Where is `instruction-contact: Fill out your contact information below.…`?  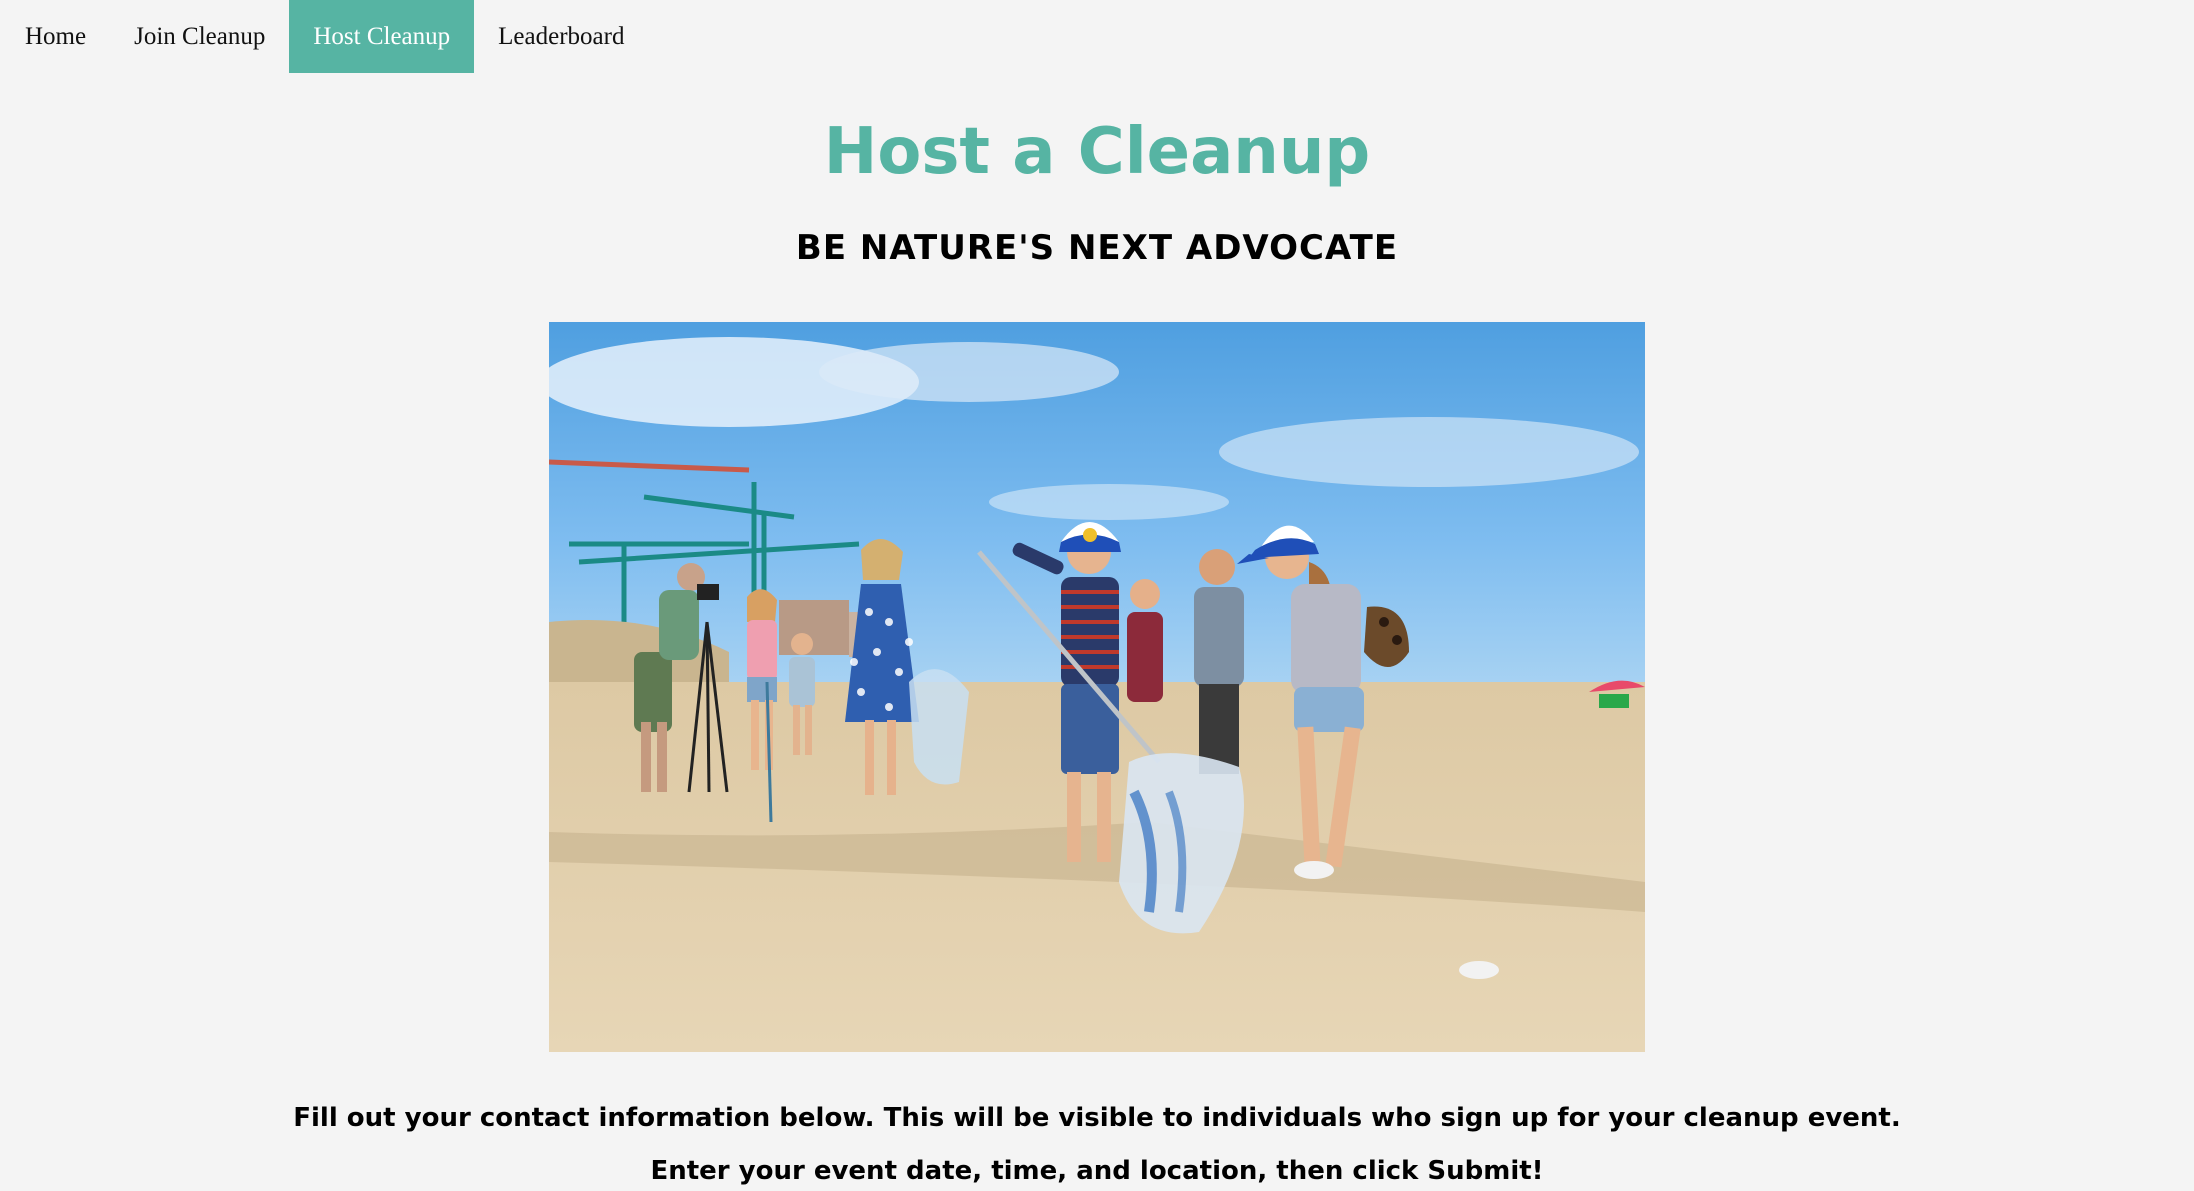 instruction-contact: Fill out your contact information below.… is located at coordinates (1097, 1118).